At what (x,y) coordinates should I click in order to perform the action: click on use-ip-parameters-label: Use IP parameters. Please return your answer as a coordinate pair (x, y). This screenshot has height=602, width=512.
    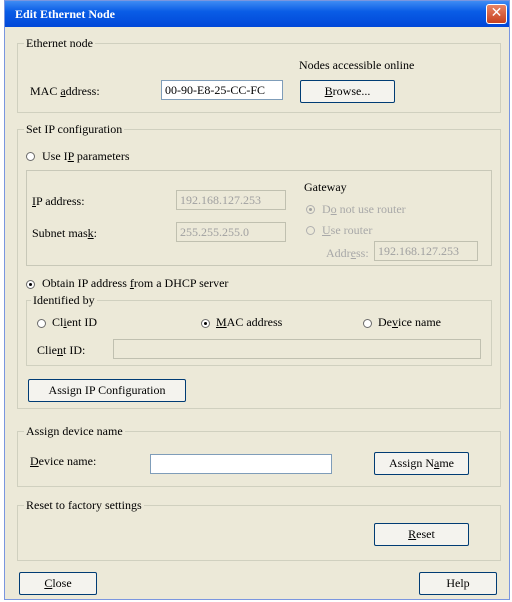
    Looking at the image, I should click on (86, 156).